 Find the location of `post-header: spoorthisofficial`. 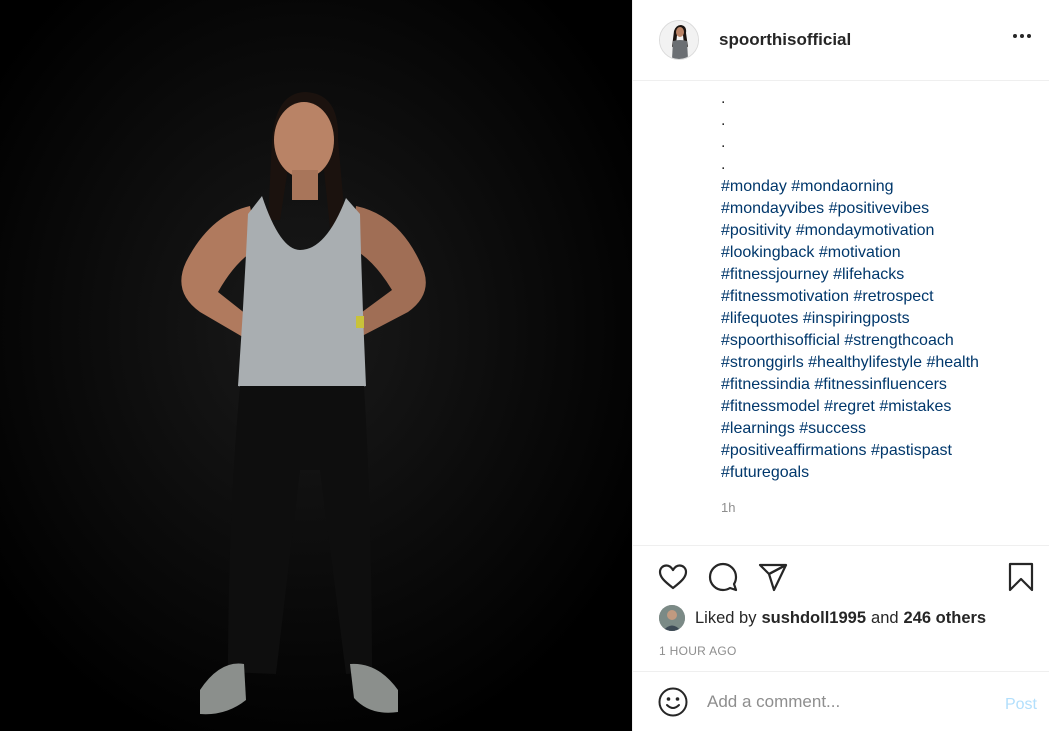

post-header: spoorthisofficial is located at coordinates (841, 40).